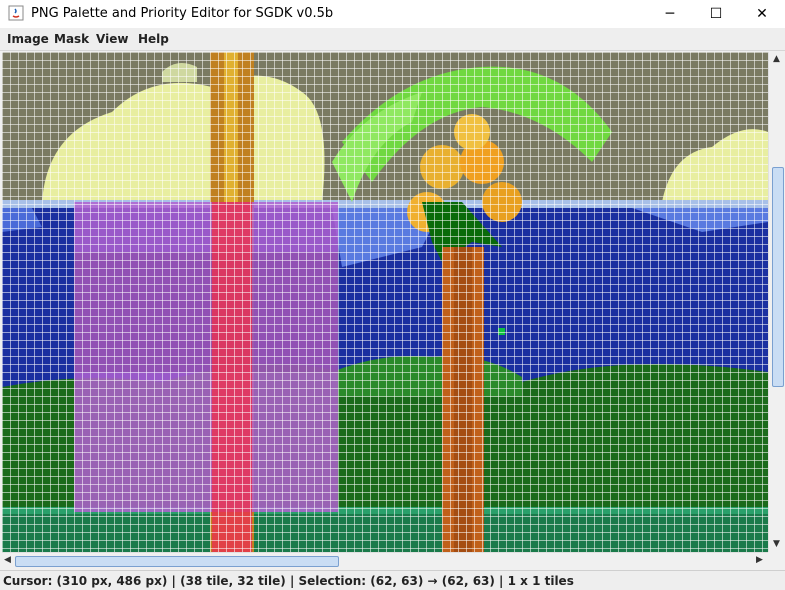  I want to click on menu-mask: Mask, so click(71, 39).